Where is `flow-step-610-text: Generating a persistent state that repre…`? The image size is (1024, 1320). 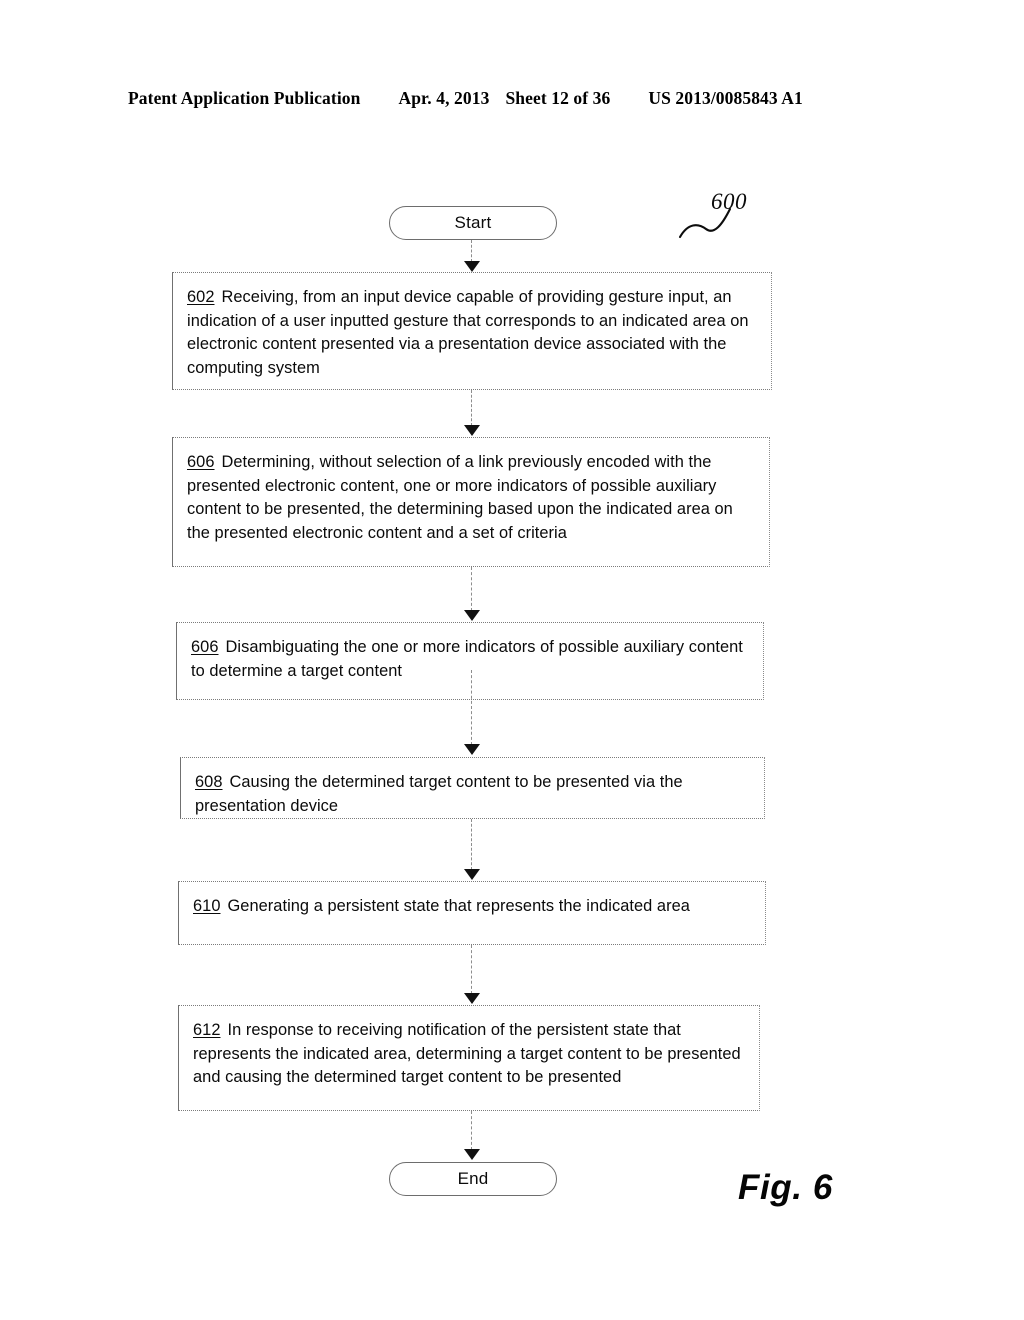 flow-step-610-text: Generating a persistent state that repre… is located at coordinates (458, 906).